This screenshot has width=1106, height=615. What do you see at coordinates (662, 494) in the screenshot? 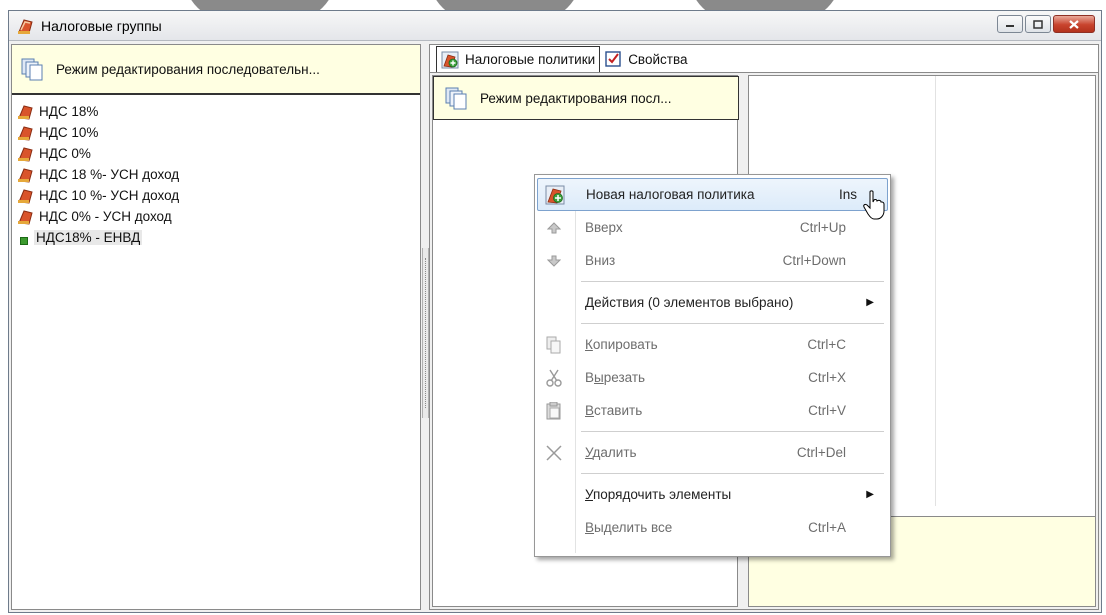
I see `menu-item-label: порядочить элементы` at bounding box center [662, 494].